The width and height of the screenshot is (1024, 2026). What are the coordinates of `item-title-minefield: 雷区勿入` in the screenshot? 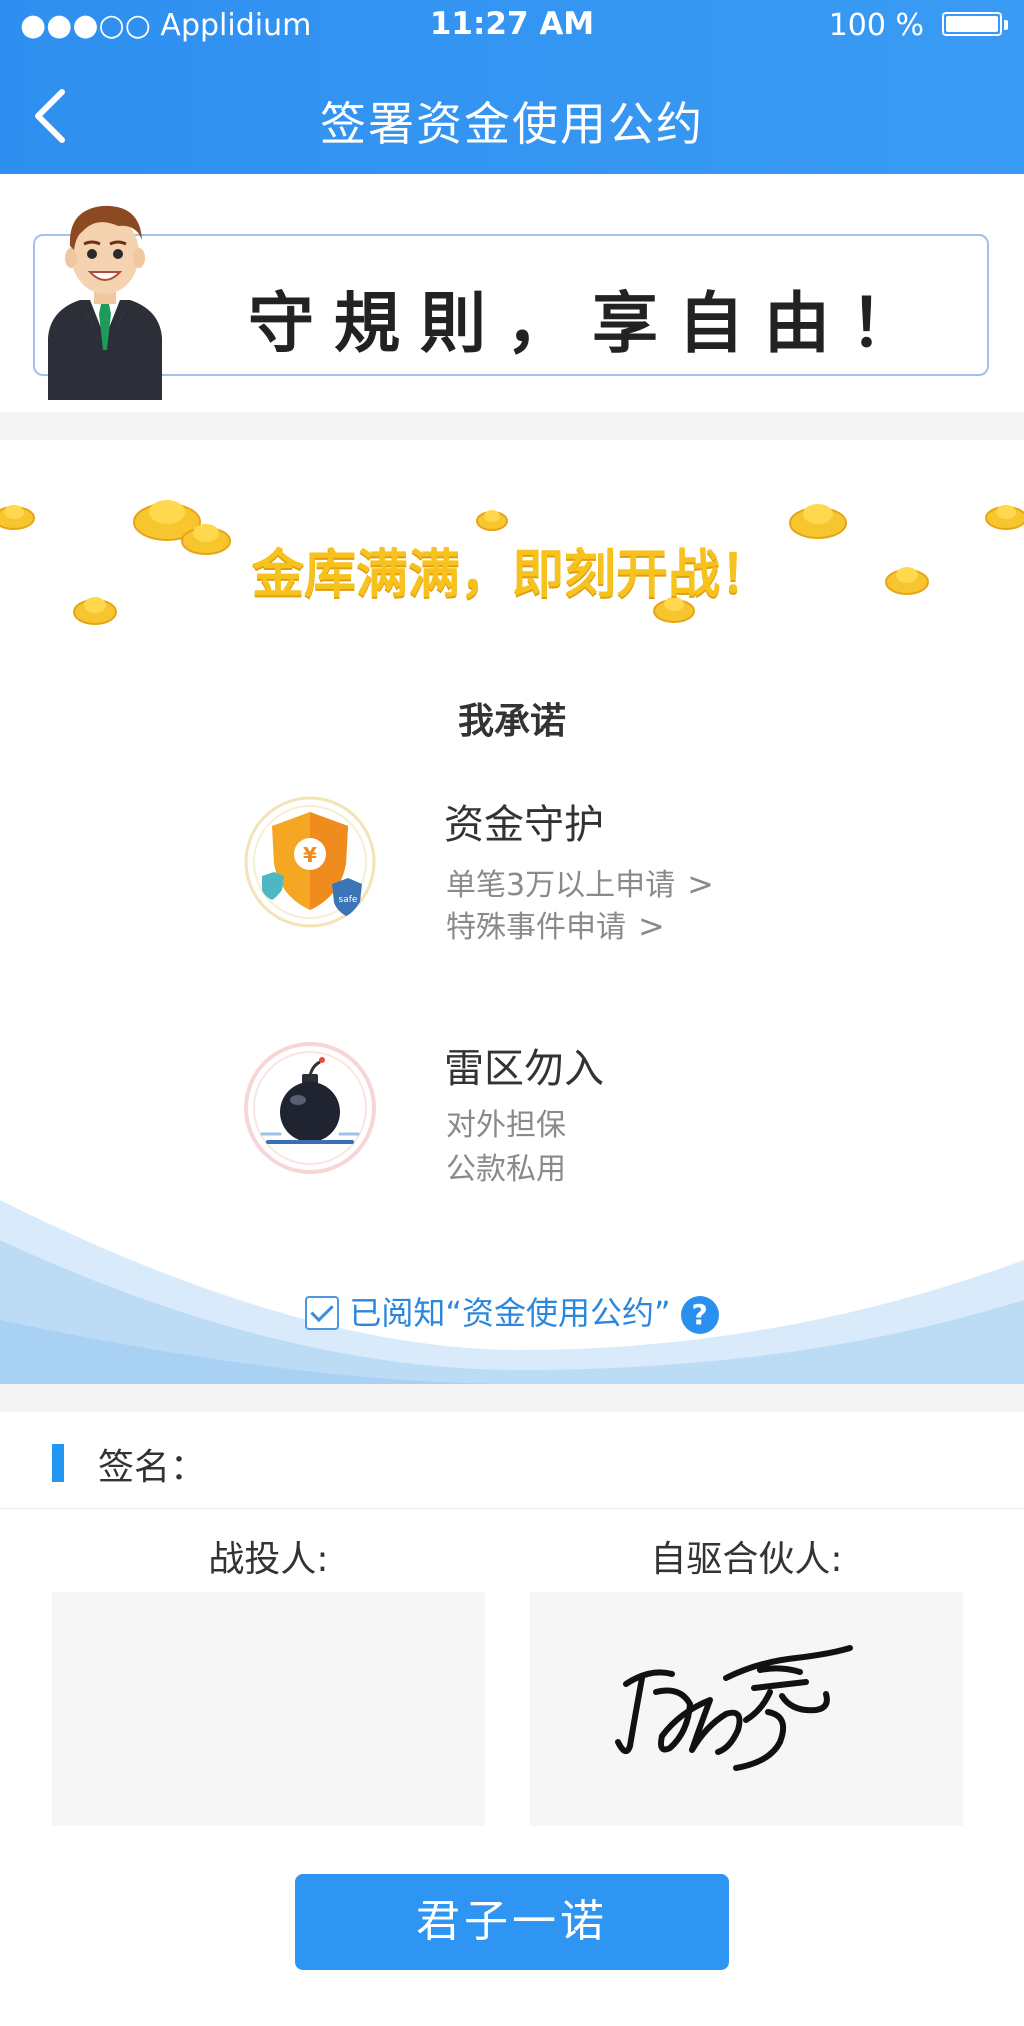 It's located at (524, 1069).